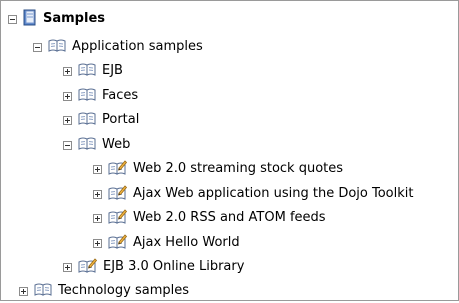  What do you see at coordinates (238, 168) in the screenshot?
I see `tree-node-label: Web 2.0 streaming stock quotes` at bounding box center [238, 168].